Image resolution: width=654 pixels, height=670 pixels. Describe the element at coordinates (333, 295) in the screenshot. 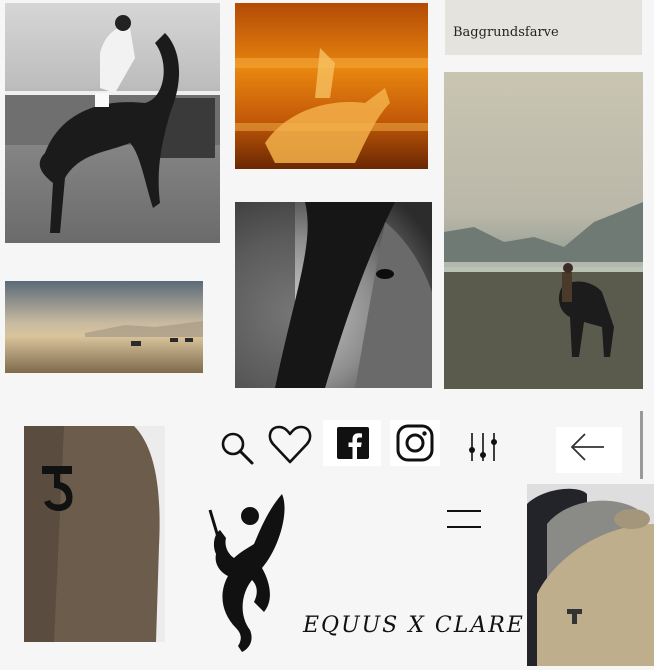

I see `photo-horse-mane` at that location.